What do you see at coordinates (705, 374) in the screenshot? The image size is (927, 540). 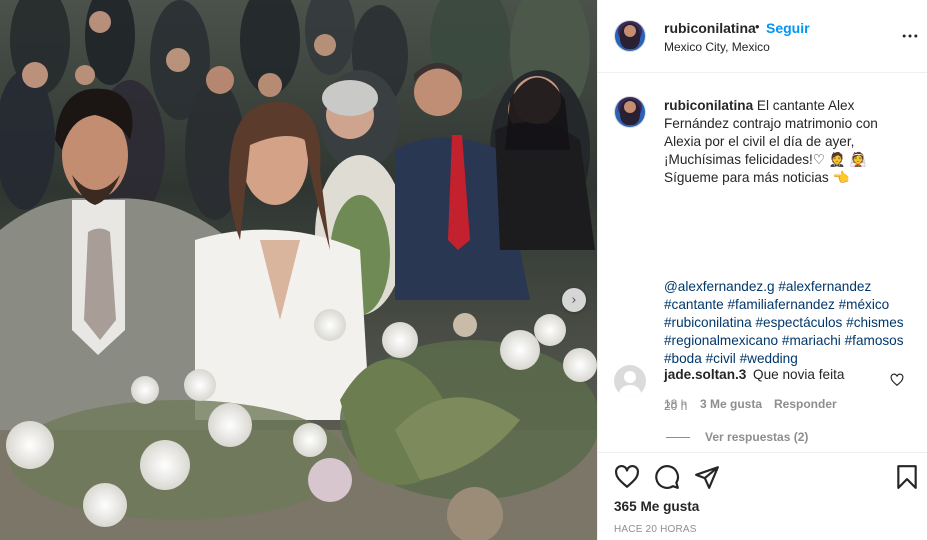 I see `commenter-username: jade.soltan.3` at bounding box center [705, 374].